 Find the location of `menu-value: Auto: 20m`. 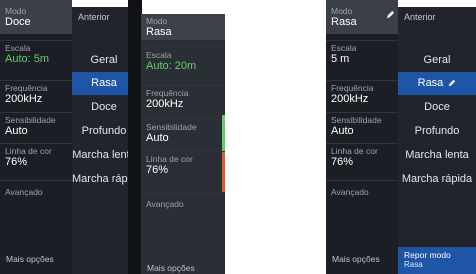

menu-value: Auto: 20m is located at coordinates (171, 66).